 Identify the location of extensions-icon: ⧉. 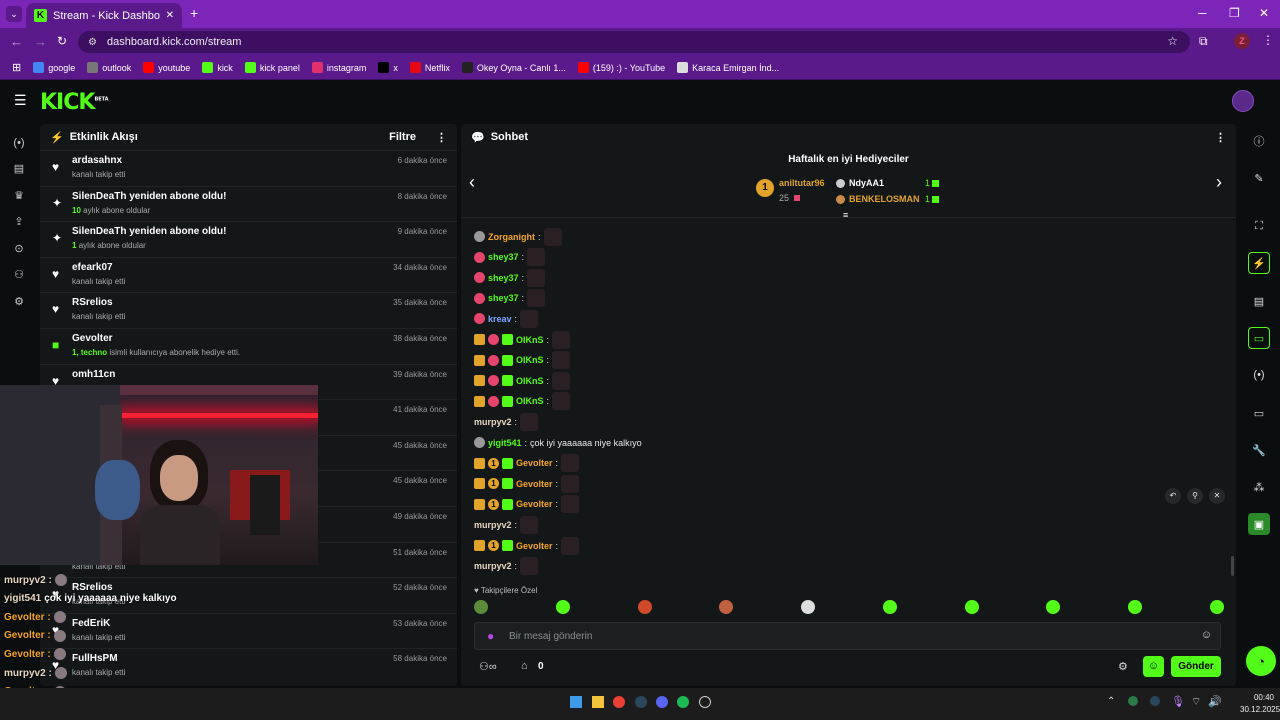
(1203, 41).